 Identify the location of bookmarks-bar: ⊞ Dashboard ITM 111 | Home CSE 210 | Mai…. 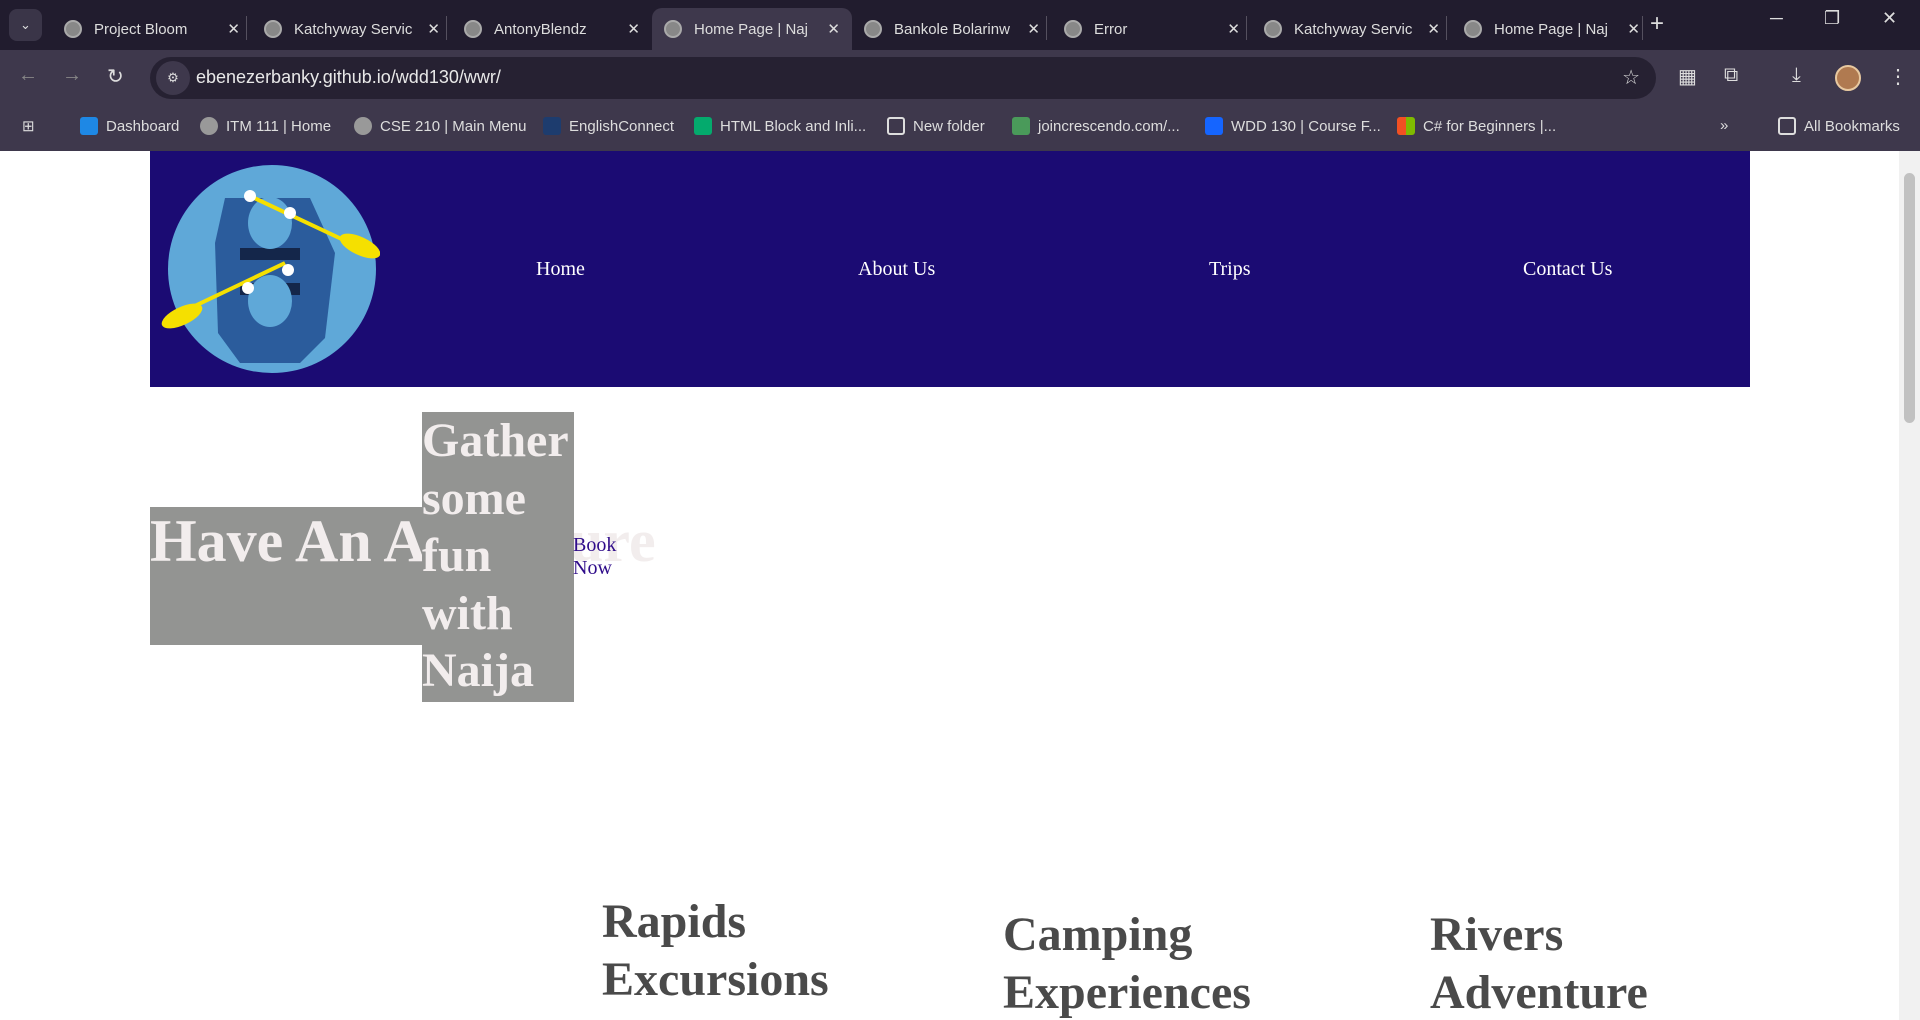
(960, 128).